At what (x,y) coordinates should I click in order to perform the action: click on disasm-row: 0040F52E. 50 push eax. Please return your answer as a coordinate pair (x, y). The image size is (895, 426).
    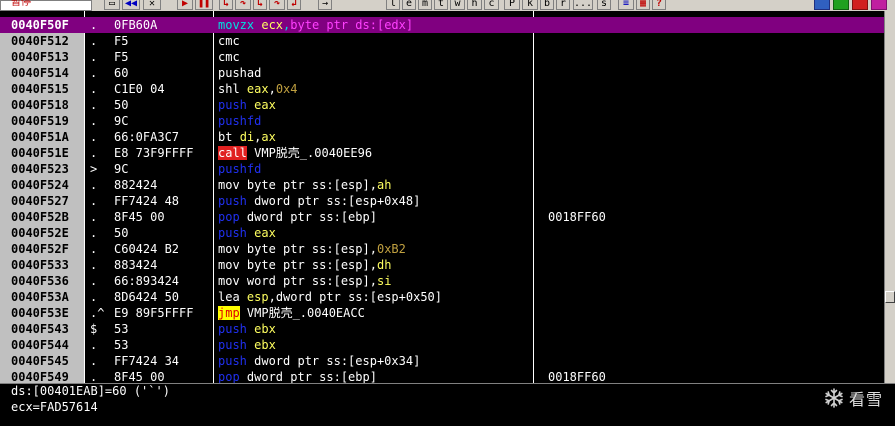
    Looking at the image, I should click on (442, 233).